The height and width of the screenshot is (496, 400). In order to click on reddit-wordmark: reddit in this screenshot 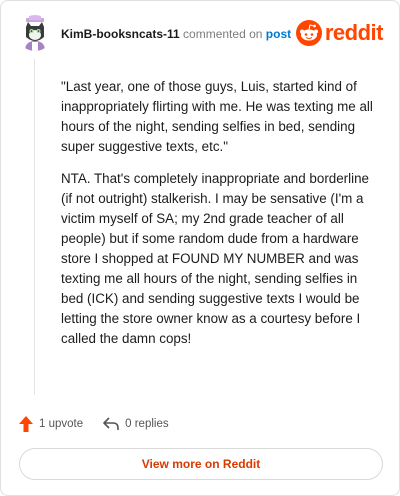, I will do `click(354, 32)`.